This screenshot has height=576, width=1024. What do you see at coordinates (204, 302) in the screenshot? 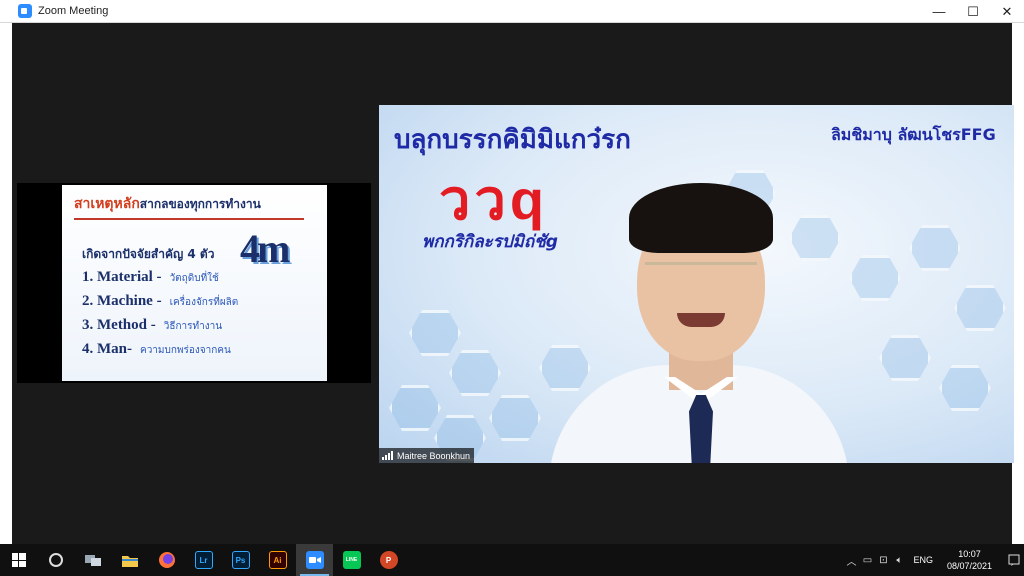
I see `list-item-thai: เครื่องจักรที่ผลิต` at bounding box center [204, 302].